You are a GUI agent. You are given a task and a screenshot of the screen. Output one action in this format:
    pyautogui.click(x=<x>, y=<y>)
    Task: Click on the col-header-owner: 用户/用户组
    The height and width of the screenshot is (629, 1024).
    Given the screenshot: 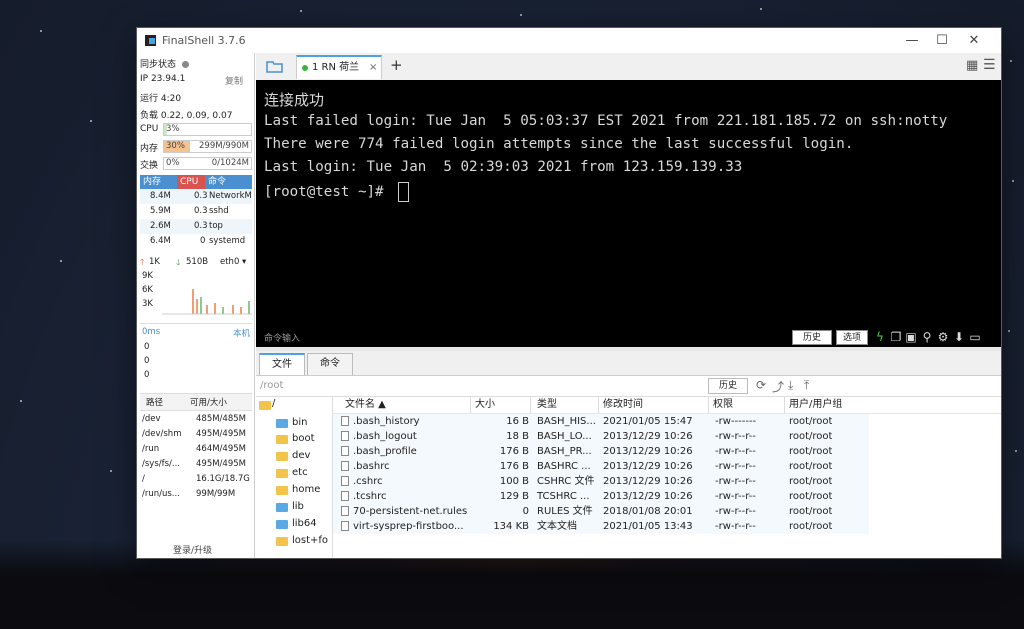 What is the action you would take?
    pyautogui.click(x=827, y=405)
    